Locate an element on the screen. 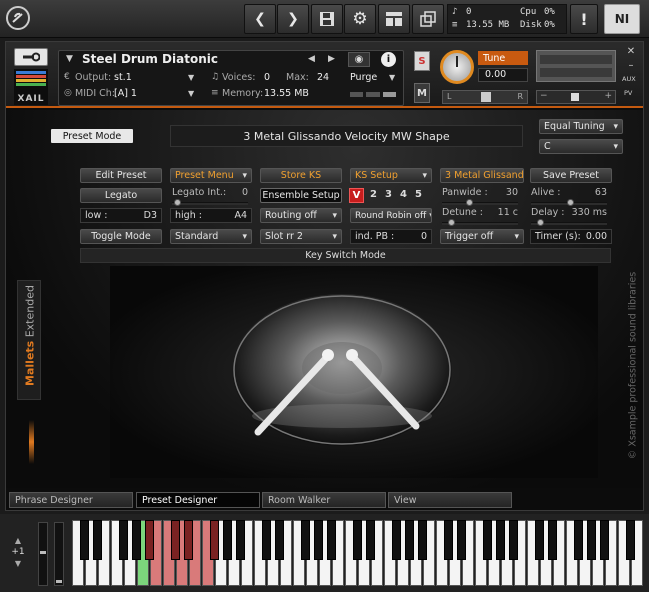  key-select: C is located at coordinates (581, 146).